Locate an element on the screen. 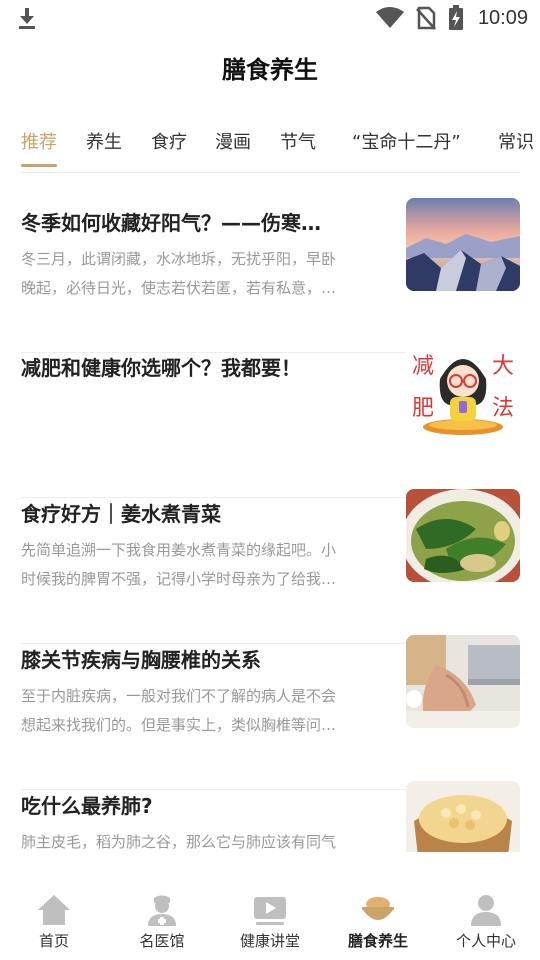 Image resolution: width=540 pixels, height=960 pixels. tab-common-sense: 常识 is located at coordinates (516, 141).